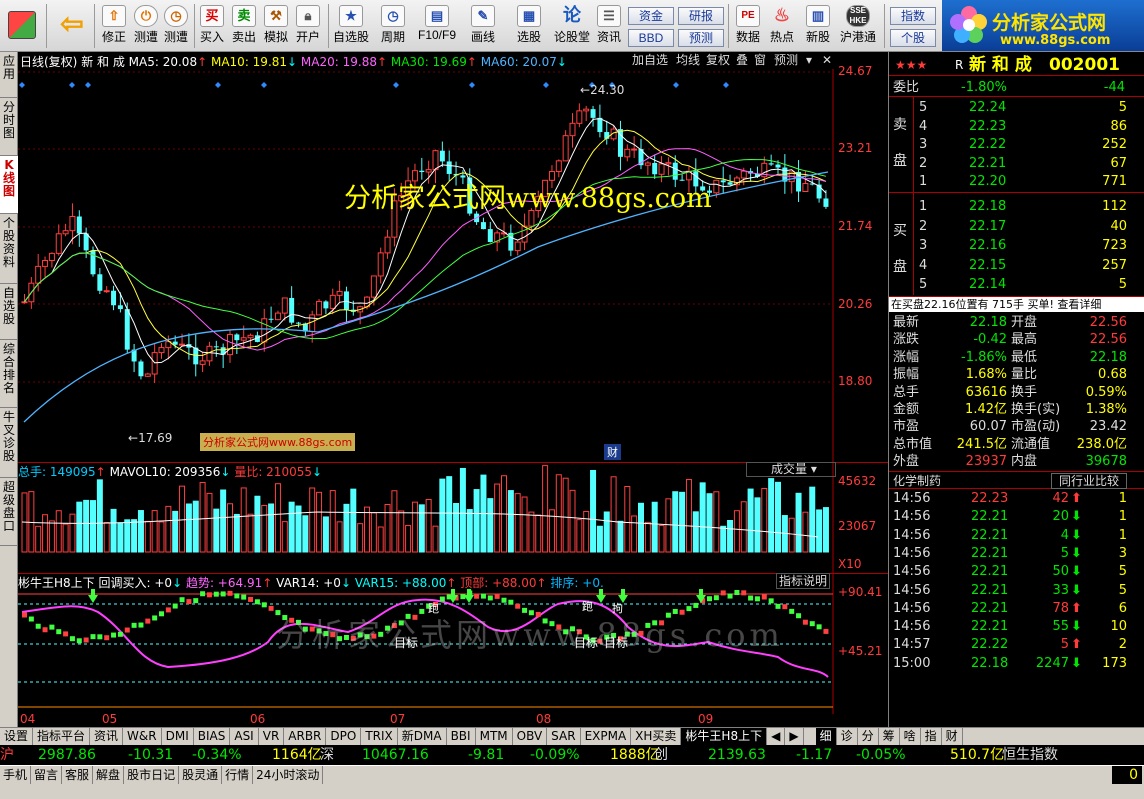 The width and height of the screenshot is (1144, 799). Describe the element at coordinates (776, 736) in the screenshot. I see `scroll-left-icon: ◀` at that location.